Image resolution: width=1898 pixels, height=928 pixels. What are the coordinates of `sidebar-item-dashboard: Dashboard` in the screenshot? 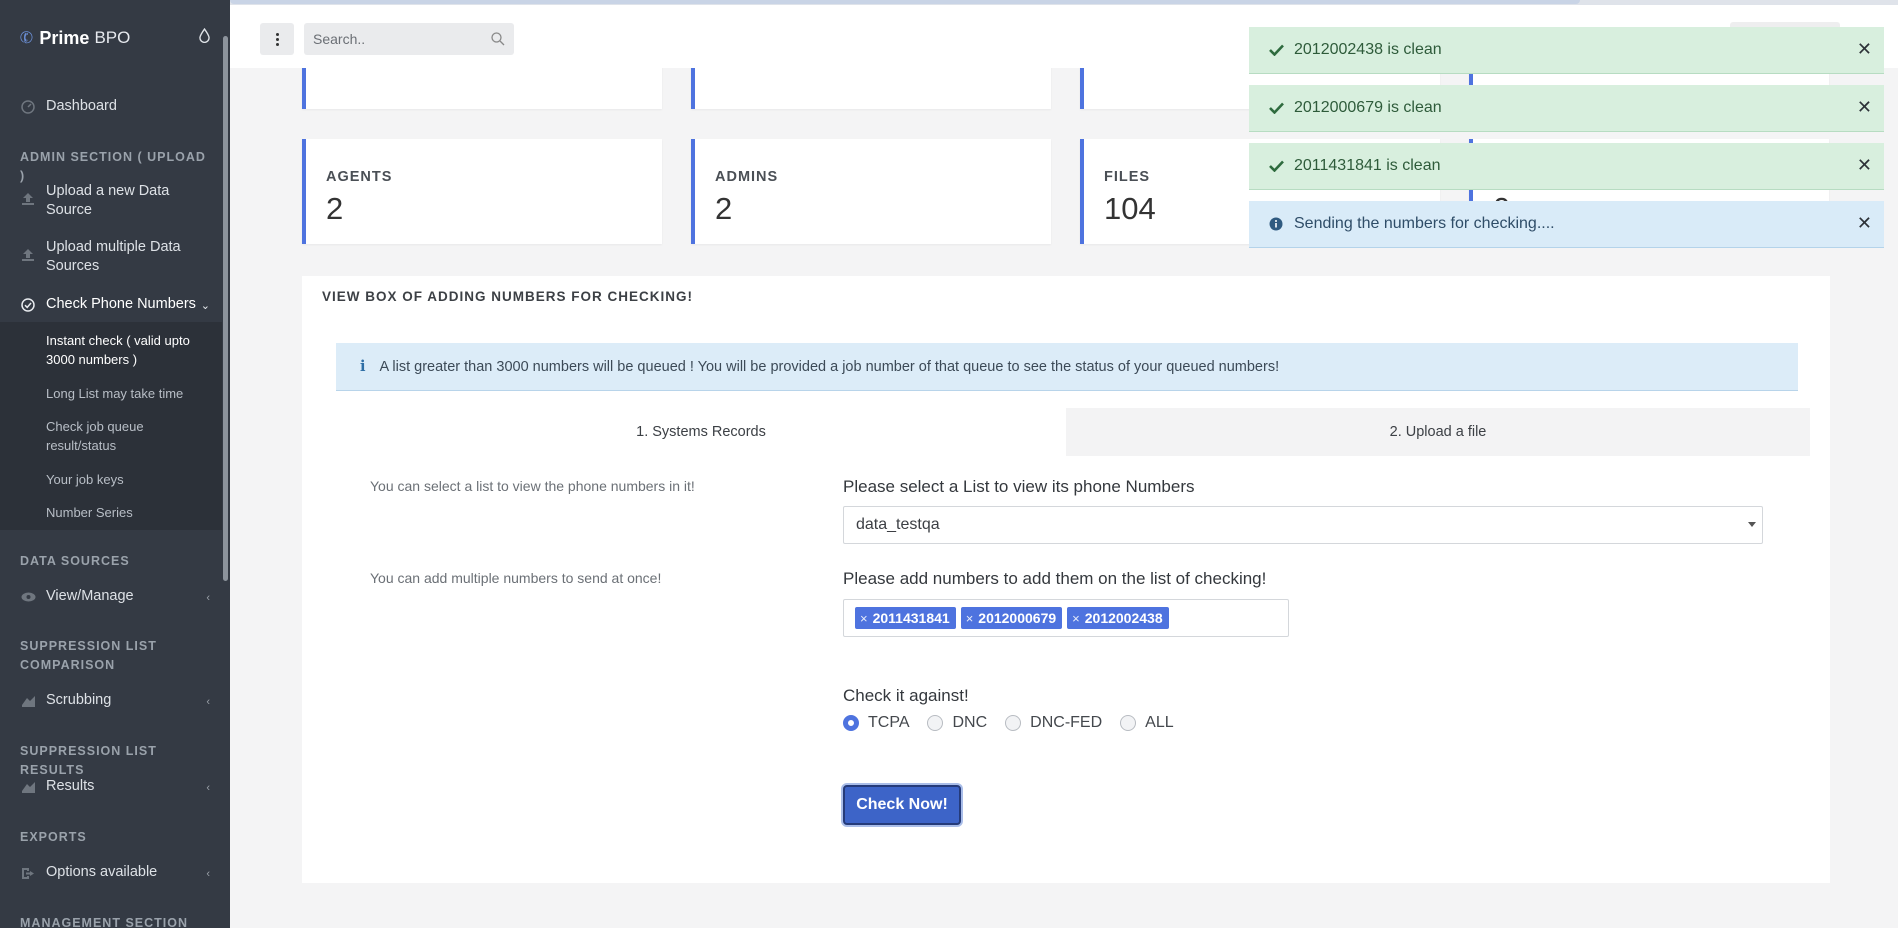 It's located at (111, 106).